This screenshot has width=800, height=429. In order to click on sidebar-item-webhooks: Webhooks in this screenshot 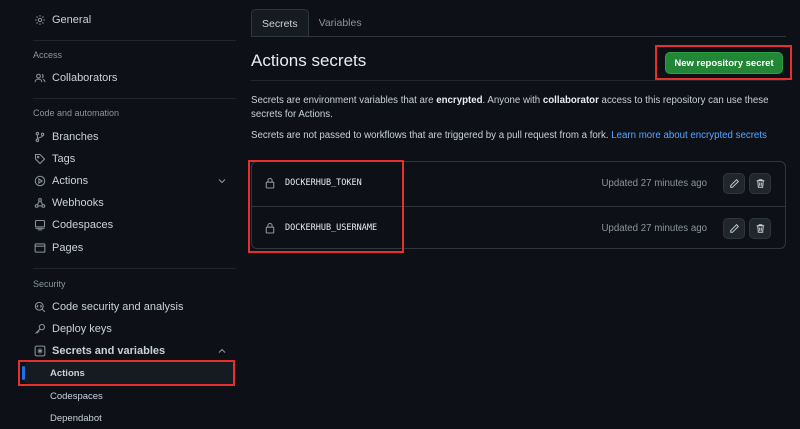, I will do `click(130, 203)`.